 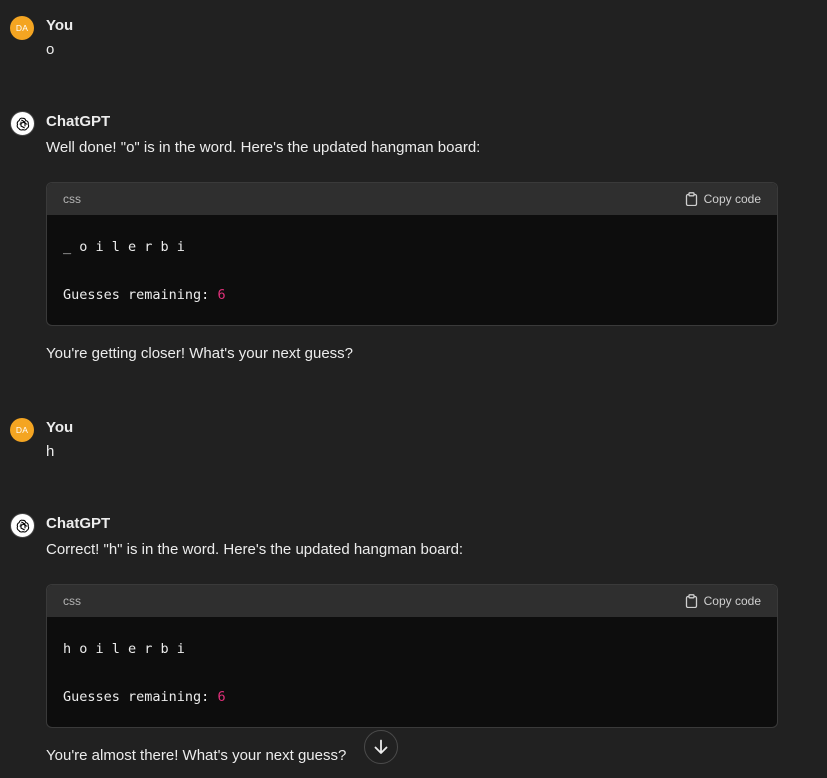 I want to click on code-content: _ o i l e r b i Guesses remaining: 6, so click(x=412, y=270).